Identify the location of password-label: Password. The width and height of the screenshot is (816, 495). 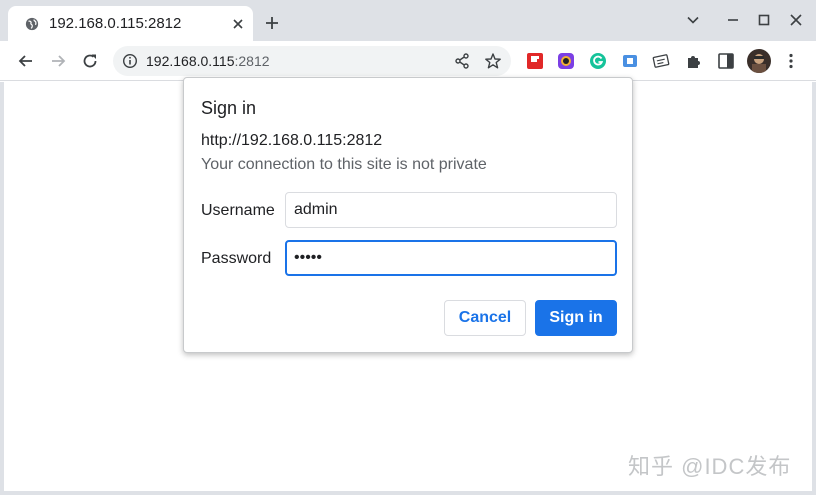
(236, 258).